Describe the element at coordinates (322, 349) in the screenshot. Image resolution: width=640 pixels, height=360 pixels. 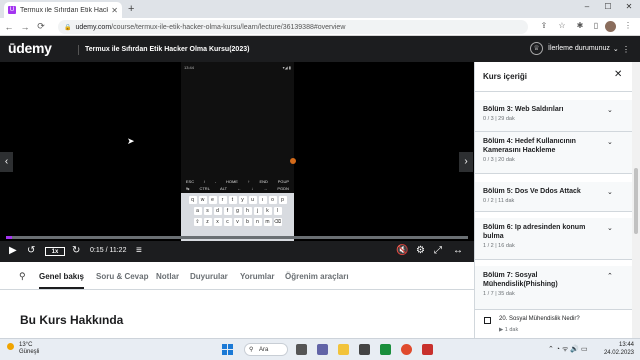
I see `teams-chat-icon` at that location.